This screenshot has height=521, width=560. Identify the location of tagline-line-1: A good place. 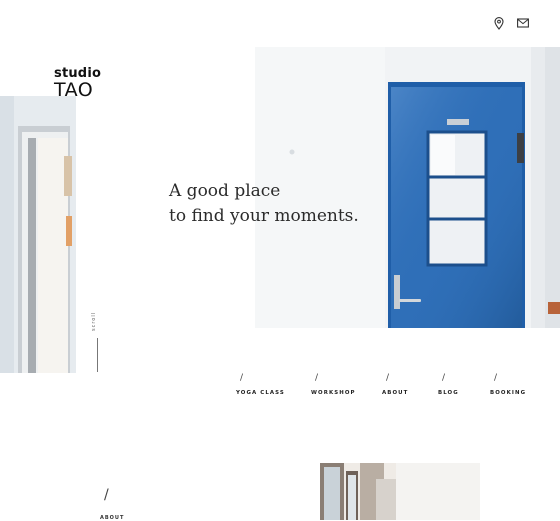
(225, 191).